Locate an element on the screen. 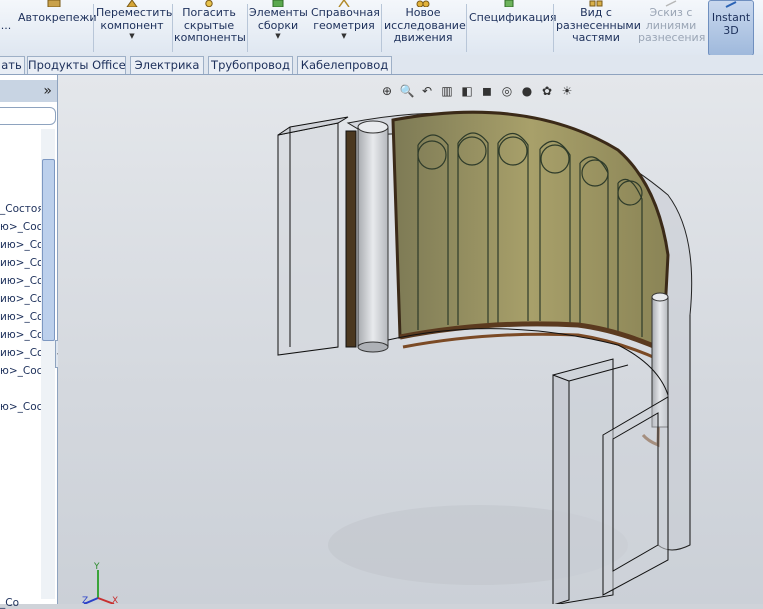 The height and width of the screenshot is (609, 763). tree-scrollbar is located at coordinates (48, 364).